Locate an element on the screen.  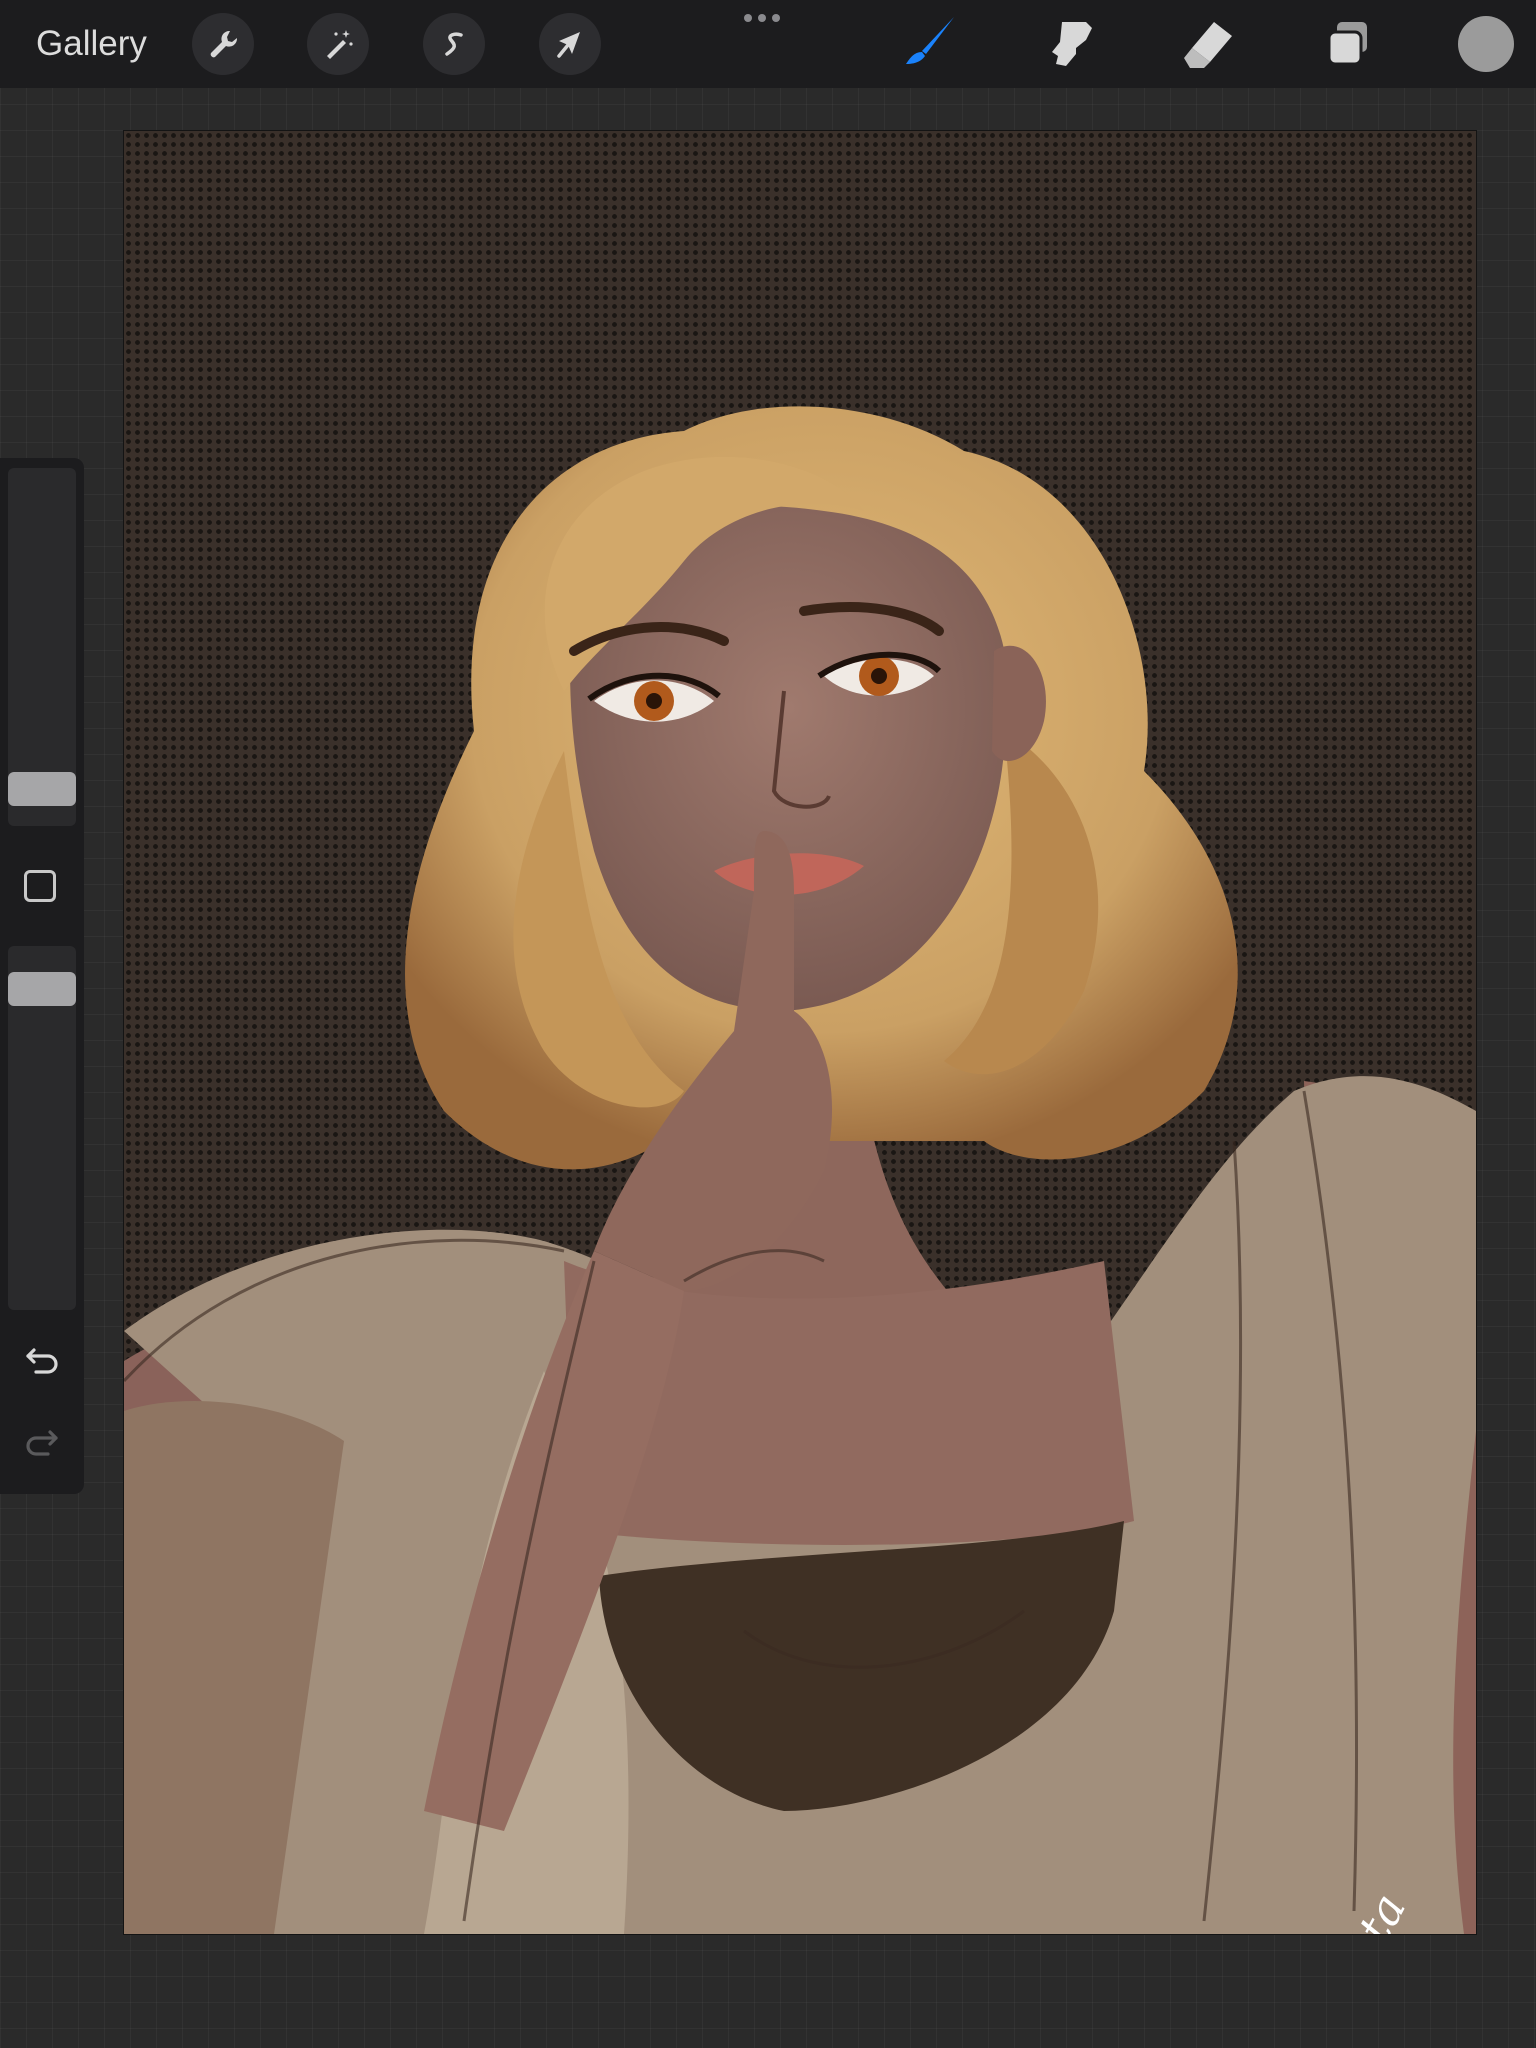
layers-button is located at coordinates (1348, 44).